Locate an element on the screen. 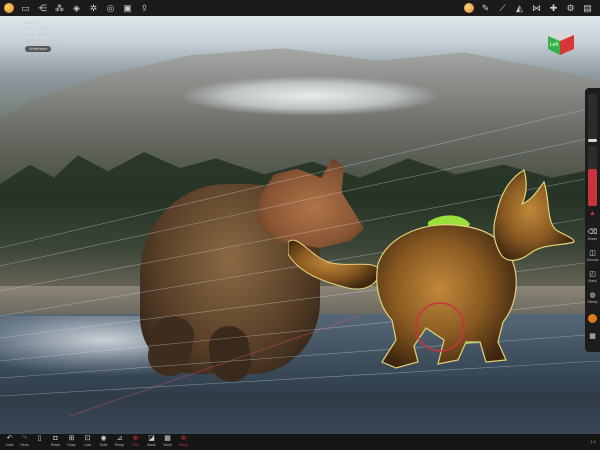 The image size is (600, 450). snap-icon: ⊞ is located at coordinates (71, 438).